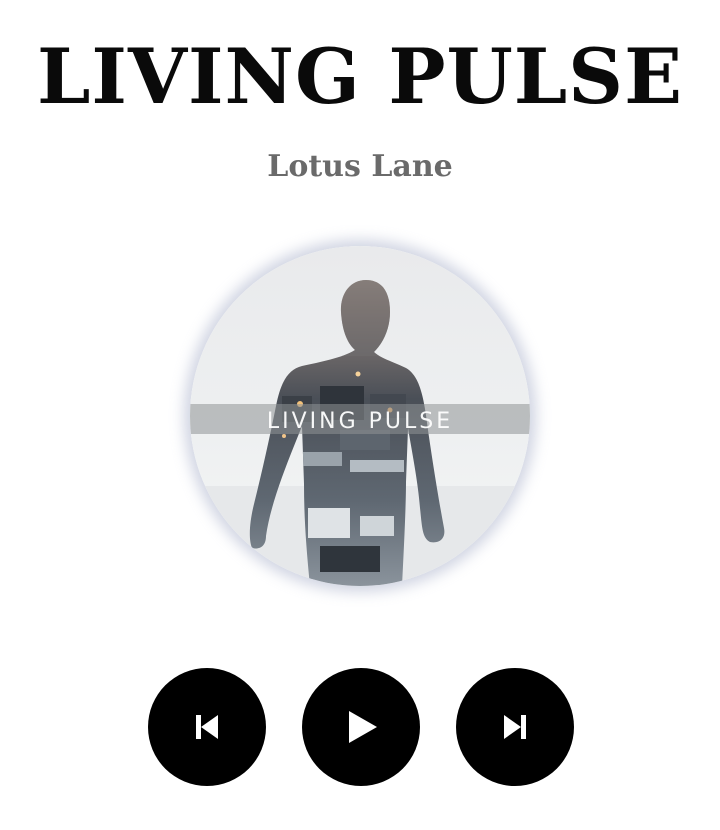 Image resolution: width=720 pixels, height=830 pixels. I want to click on previous-button, so click(207, 727).